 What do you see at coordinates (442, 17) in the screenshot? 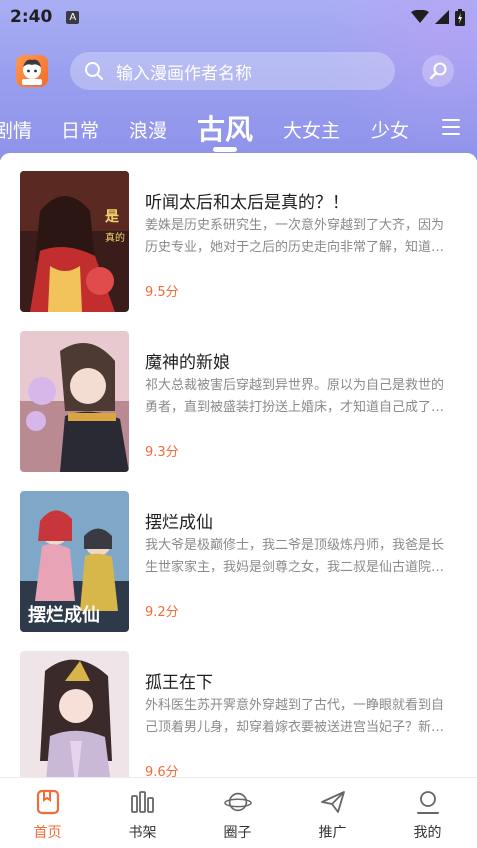
I see `signal-icon` at bounding box center [442, 17].